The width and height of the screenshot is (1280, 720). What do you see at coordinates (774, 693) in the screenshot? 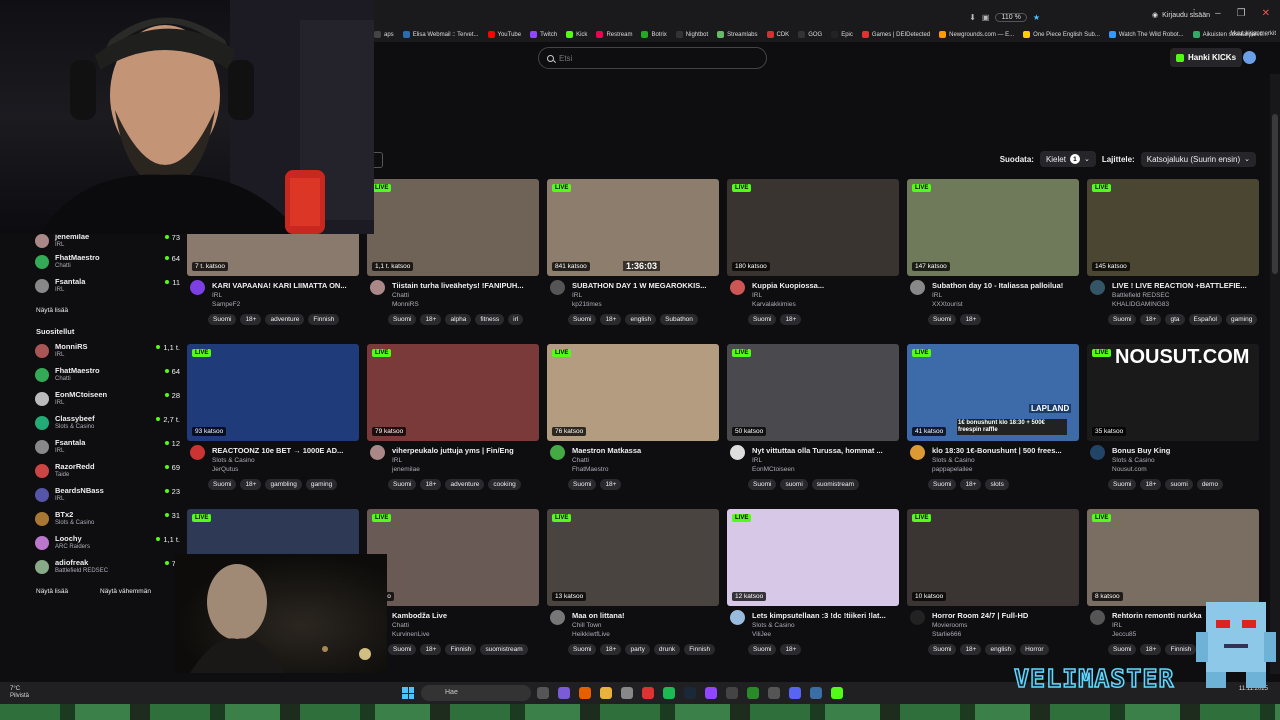
I see `settings-icon` at bounding box center [774, 693].